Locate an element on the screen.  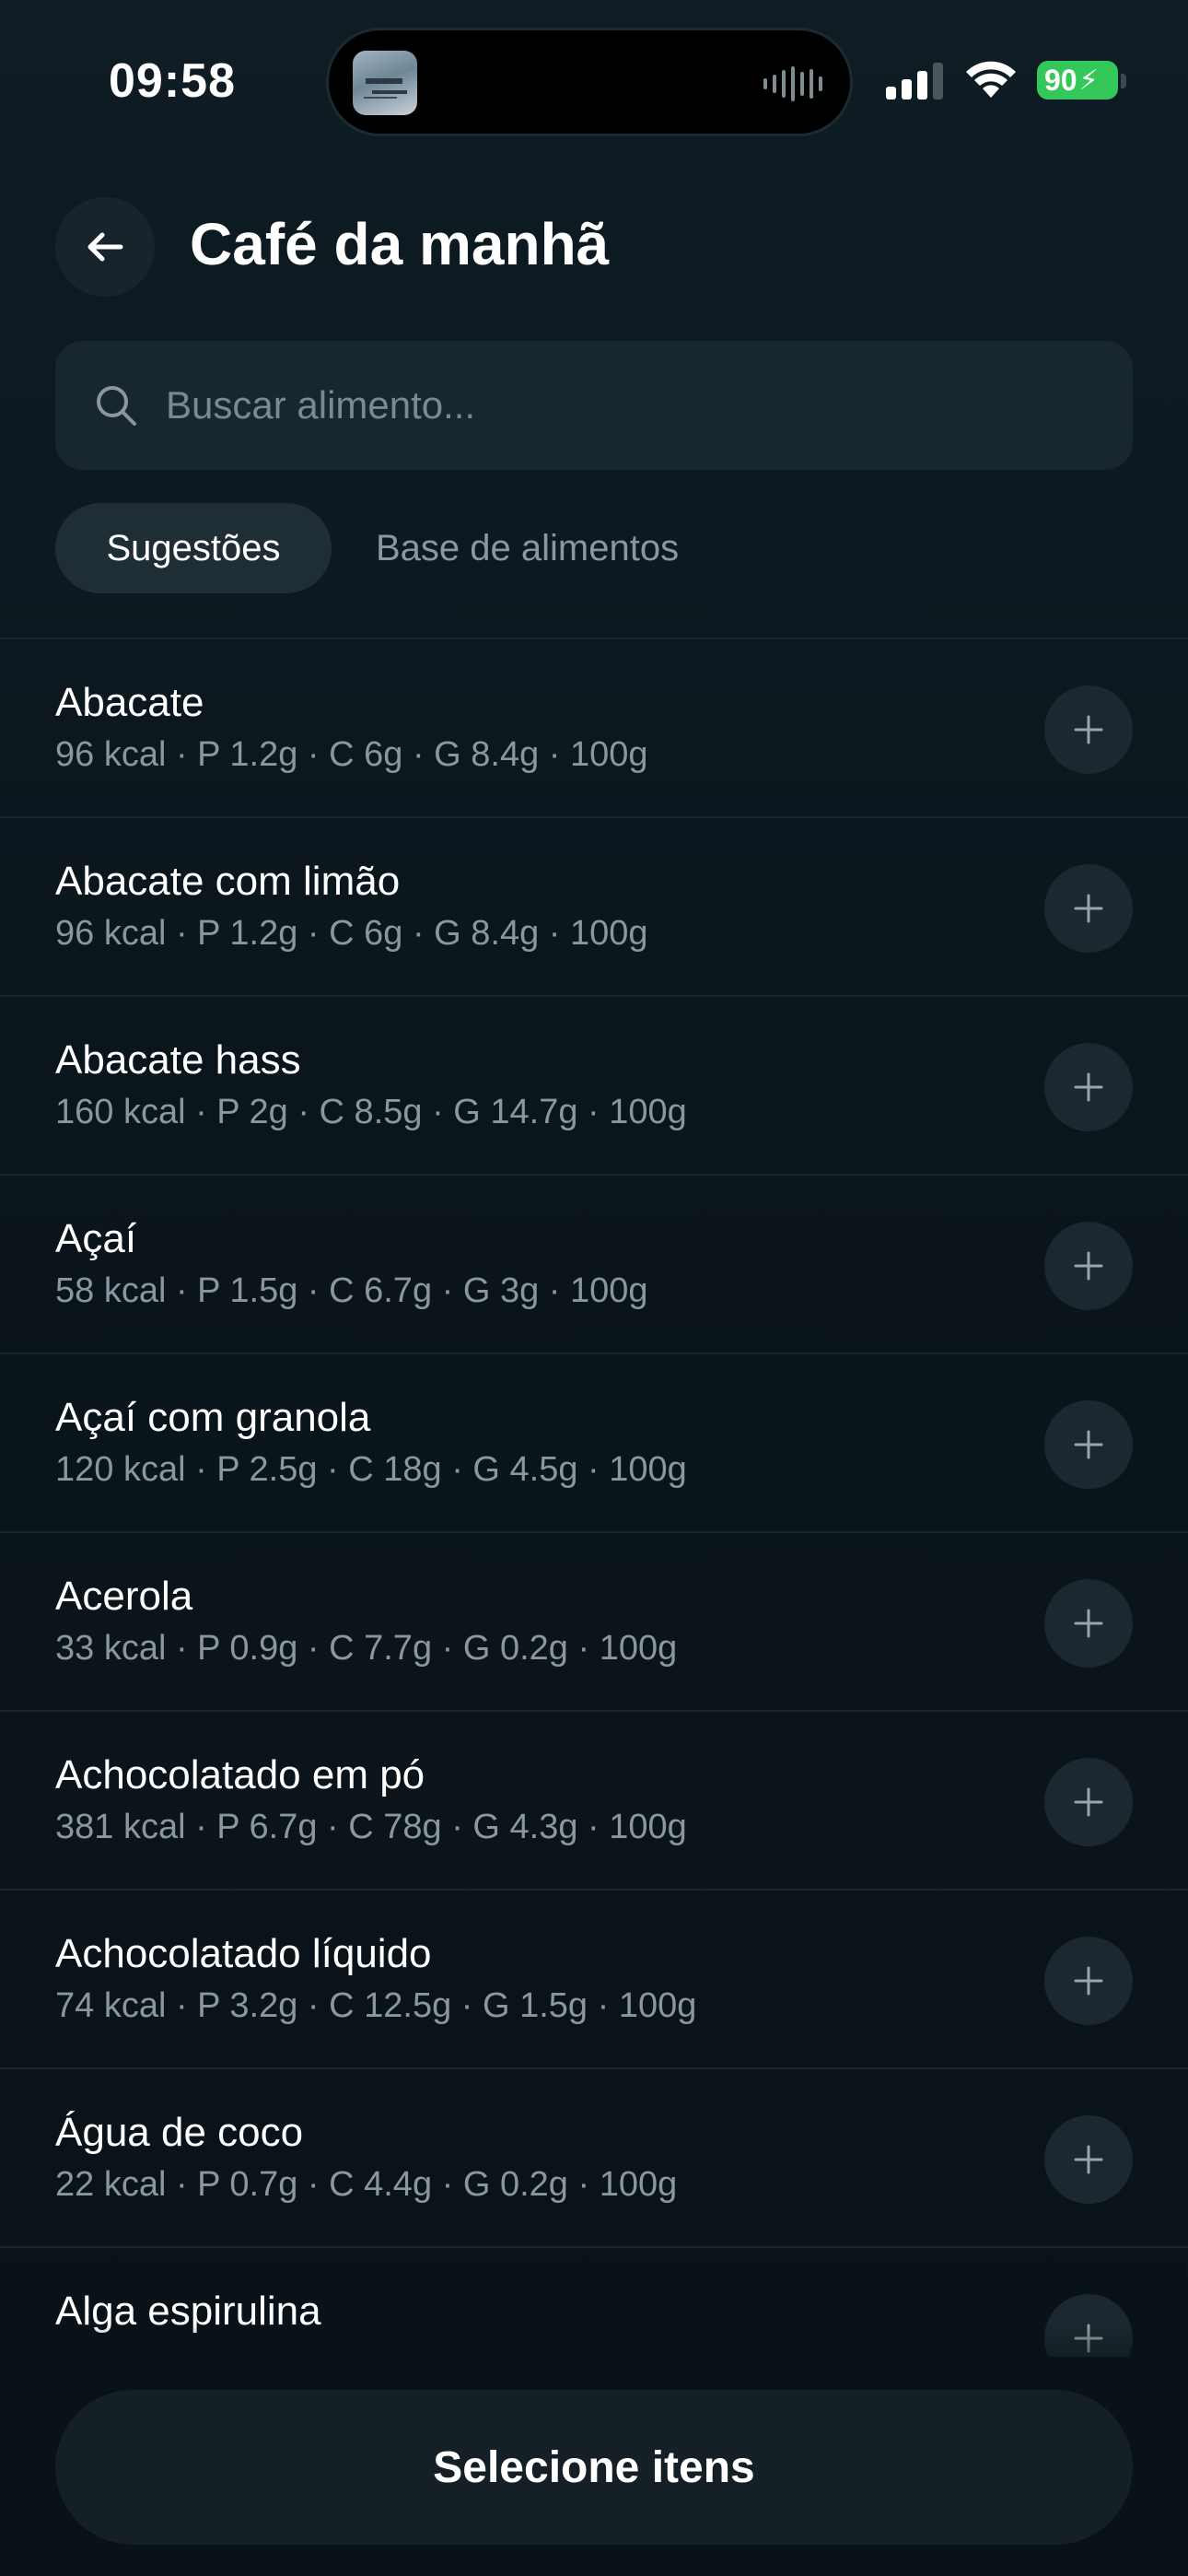
page-title: Café da manhã is located at coordinates (400, 244).